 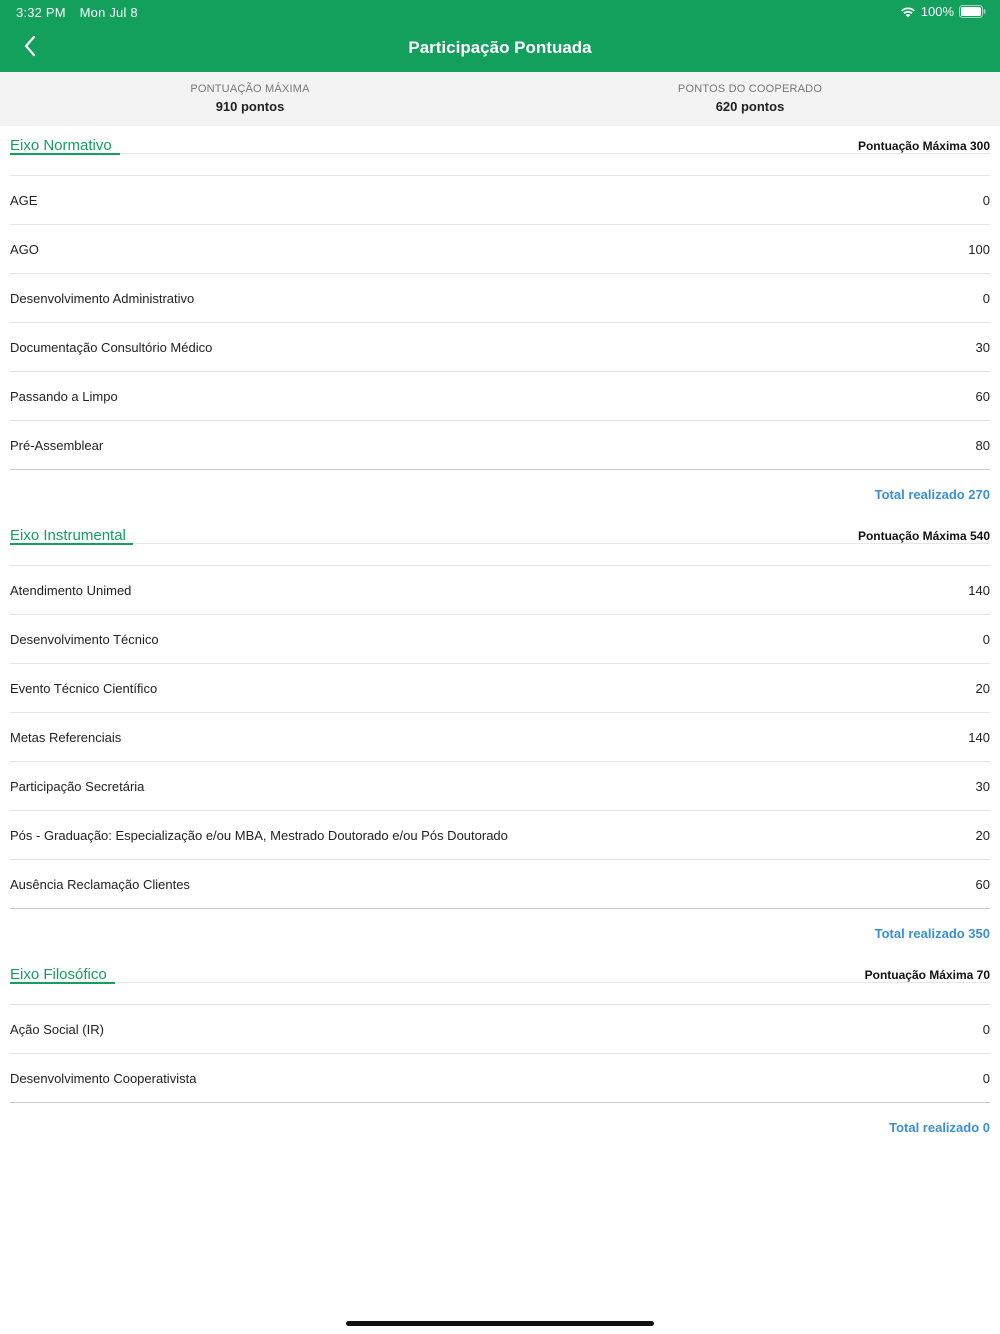 What do you see at coordinates (939, 1127) in the screenshot?
I see `section-total-text: Total realizado 0` at bounding box center [939, 1127].